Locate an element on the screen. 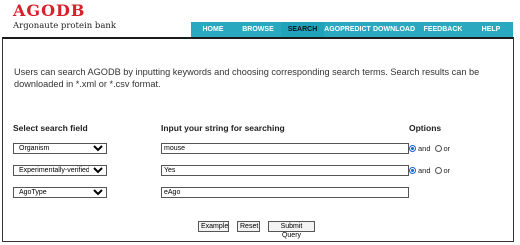 The image size is (520, 245). search-field-select-2: Experimentally-verified is located at coordinates (60, 170).